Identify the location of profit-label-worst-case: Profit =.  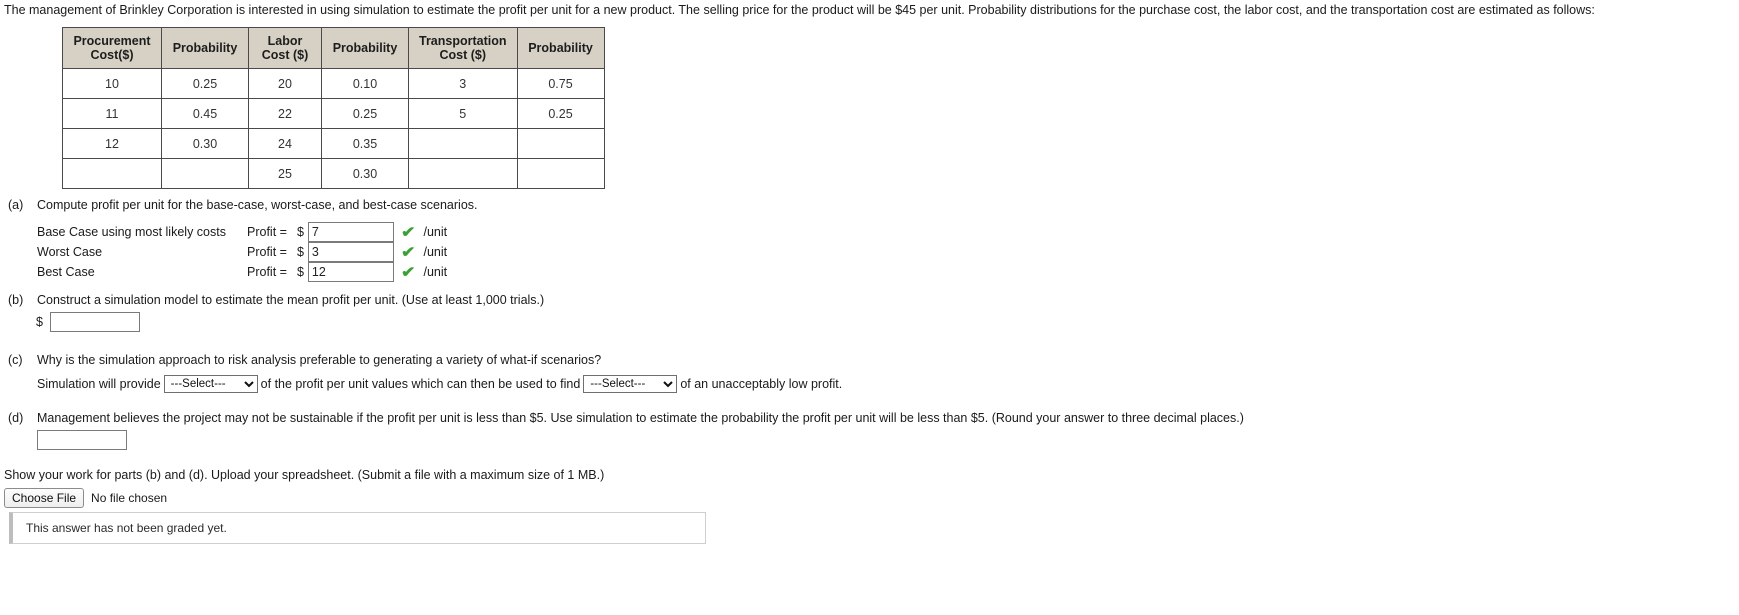
(267, 251).